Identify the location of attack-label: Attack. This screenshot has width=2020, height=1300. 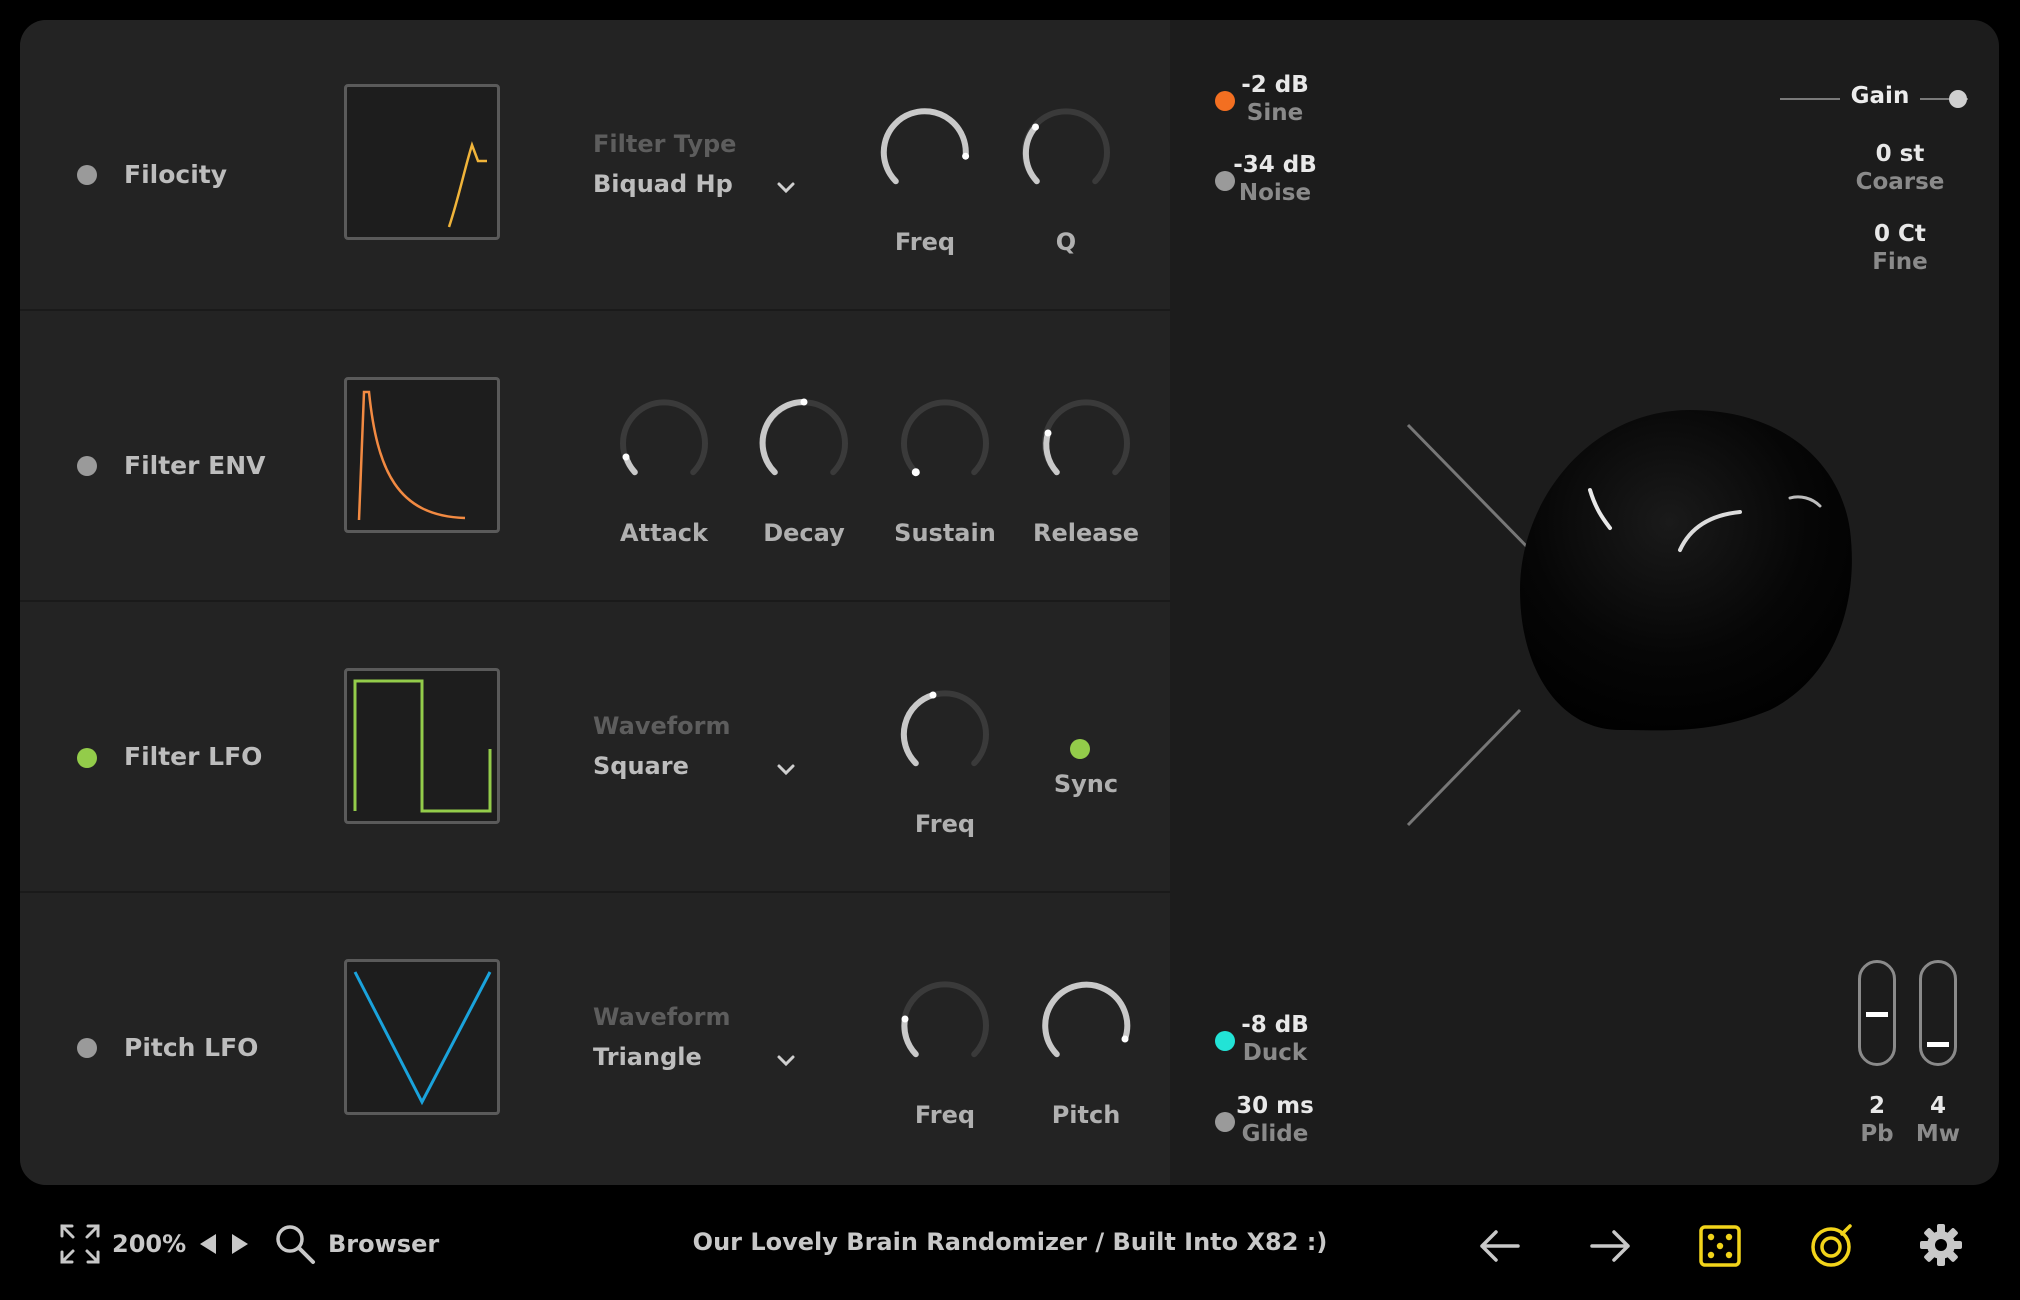
(664, 533).